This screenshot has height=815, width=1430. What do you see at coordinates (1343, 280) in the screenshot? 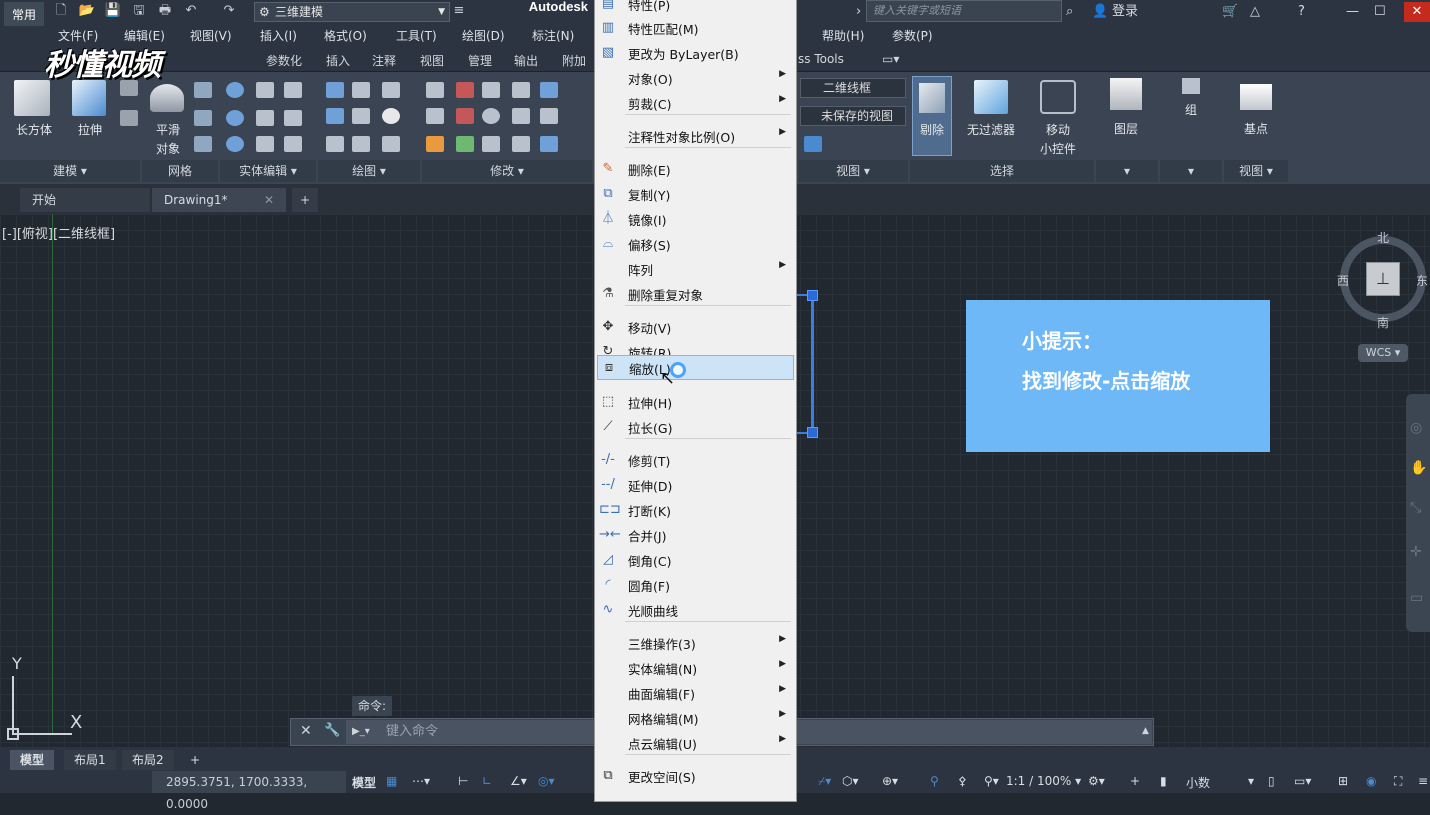
I see `compass-west: 西` at bounding box center [1343, 280].